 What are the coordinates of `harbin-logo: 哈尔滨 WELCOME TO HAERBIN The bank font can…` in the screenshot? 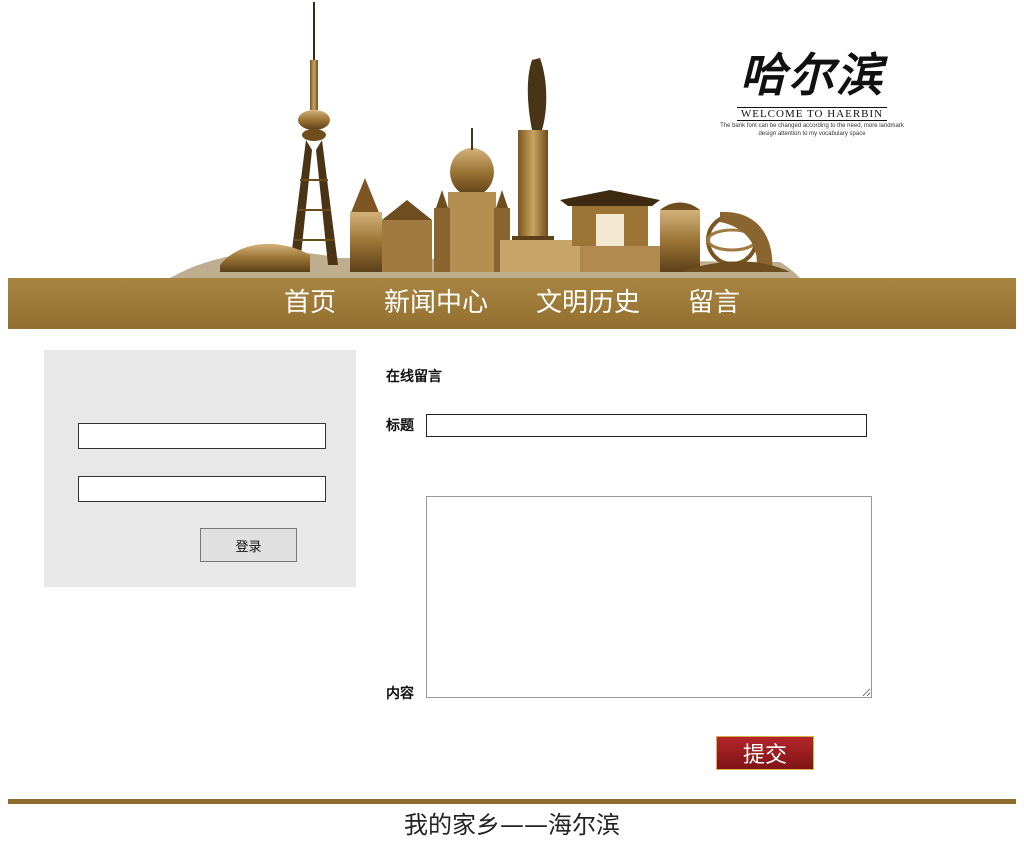 It's located at (812, 93).